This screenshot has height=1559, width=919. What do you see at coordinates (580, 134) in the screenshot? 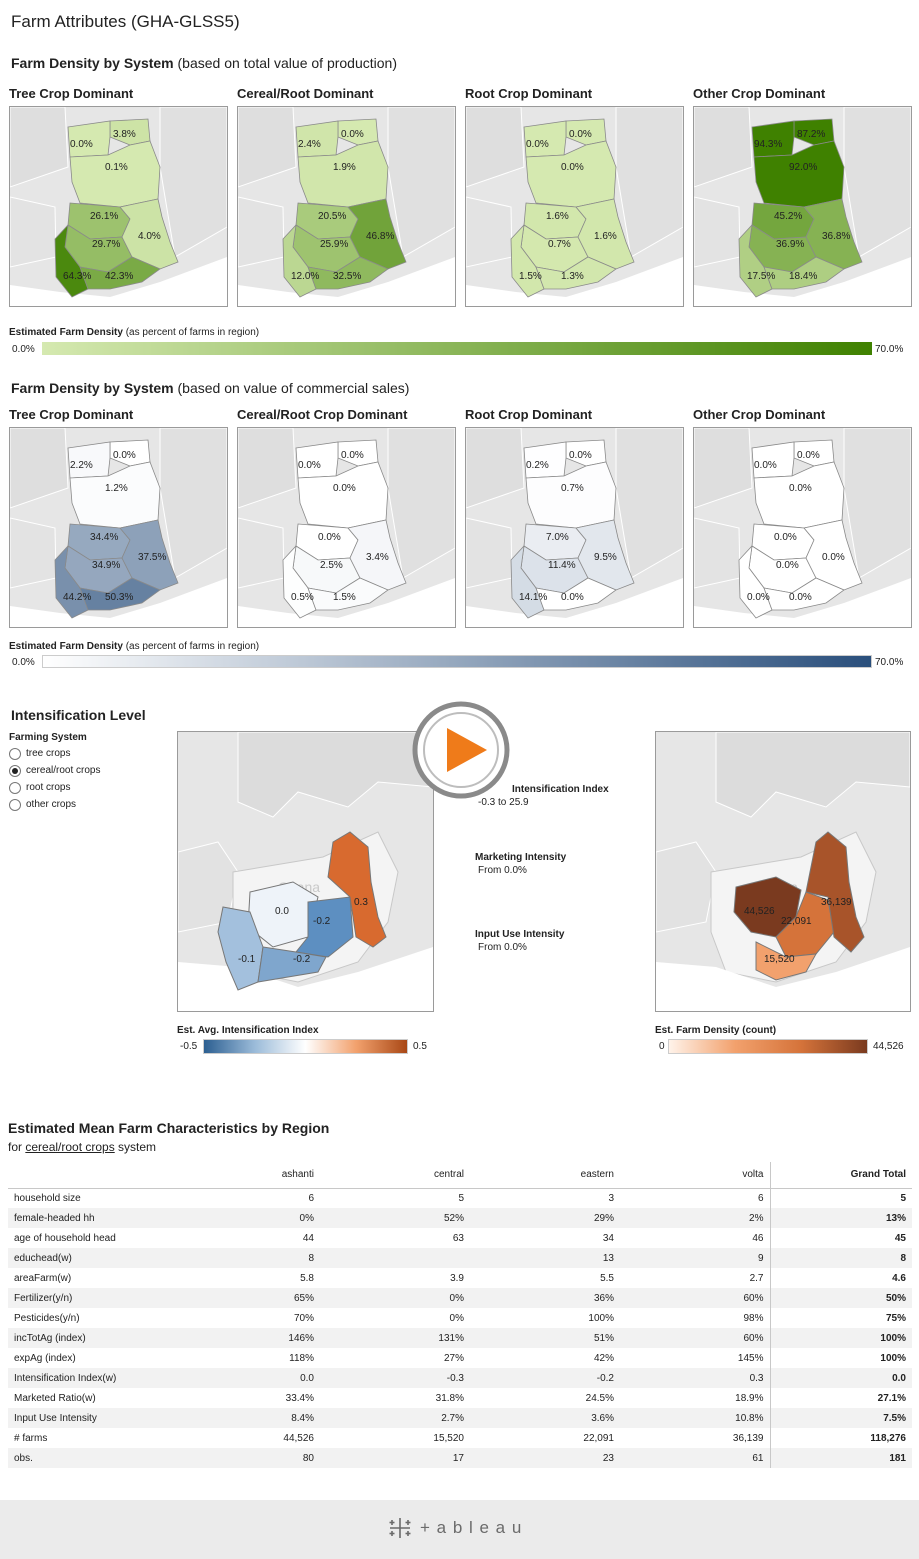
I see `production-map-3-label-upper-east: 0.0%` at bounding box center [580, 134].